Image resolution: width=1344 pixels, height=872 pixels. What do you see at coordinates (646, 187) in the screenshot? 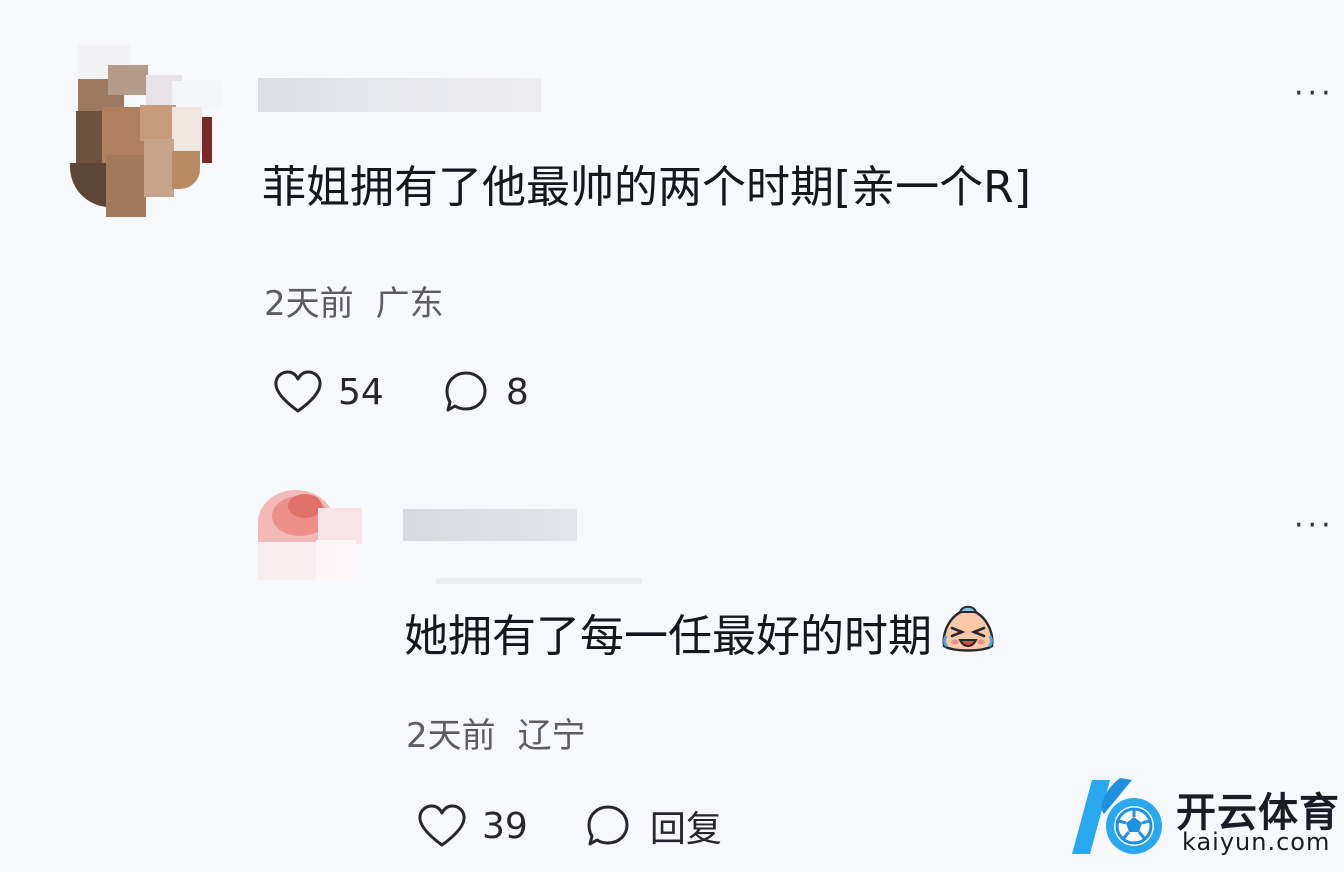
I see `comment-text: 菲姐拥有了他最帅的两个时期[亲一个R]` at bounding box center [646, 187].